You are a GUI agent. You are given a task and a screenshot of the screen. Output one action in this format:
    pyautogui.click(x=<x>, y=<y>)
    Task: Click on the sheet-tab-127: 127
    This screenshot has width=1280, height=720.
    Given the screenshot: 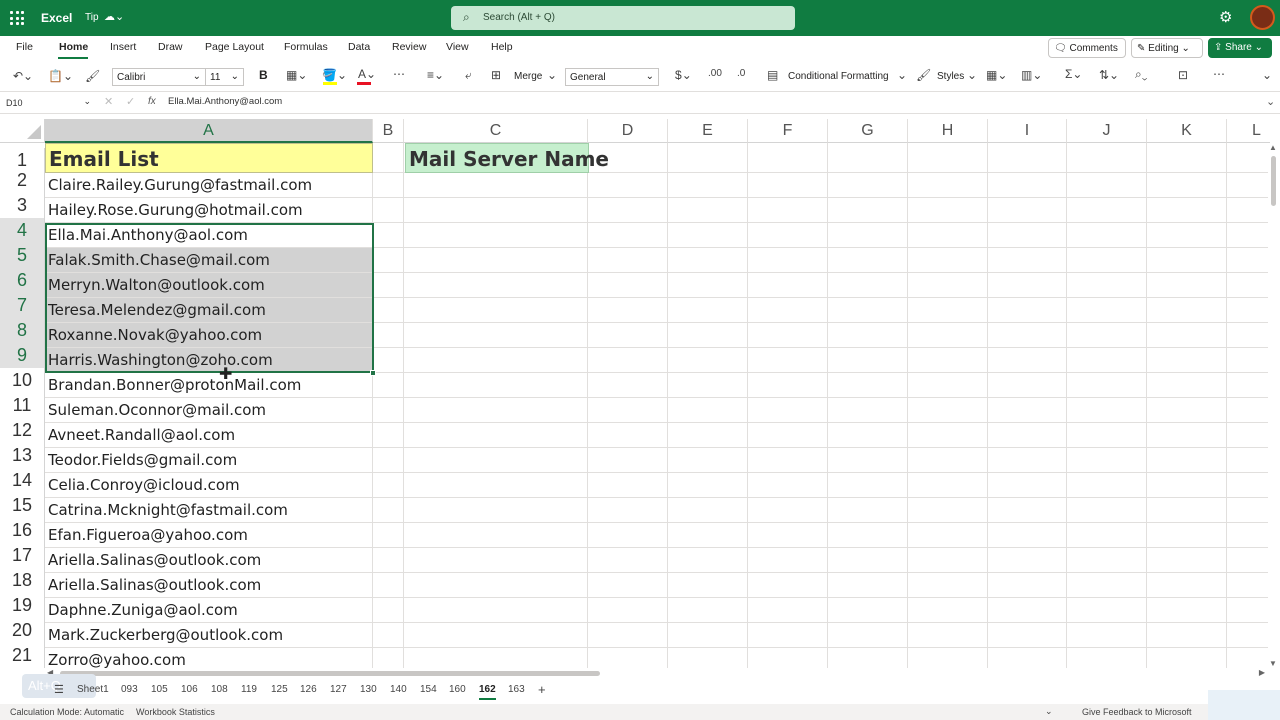 What is the action you would take?
    pyautogui.click(x=338, y=689)
    